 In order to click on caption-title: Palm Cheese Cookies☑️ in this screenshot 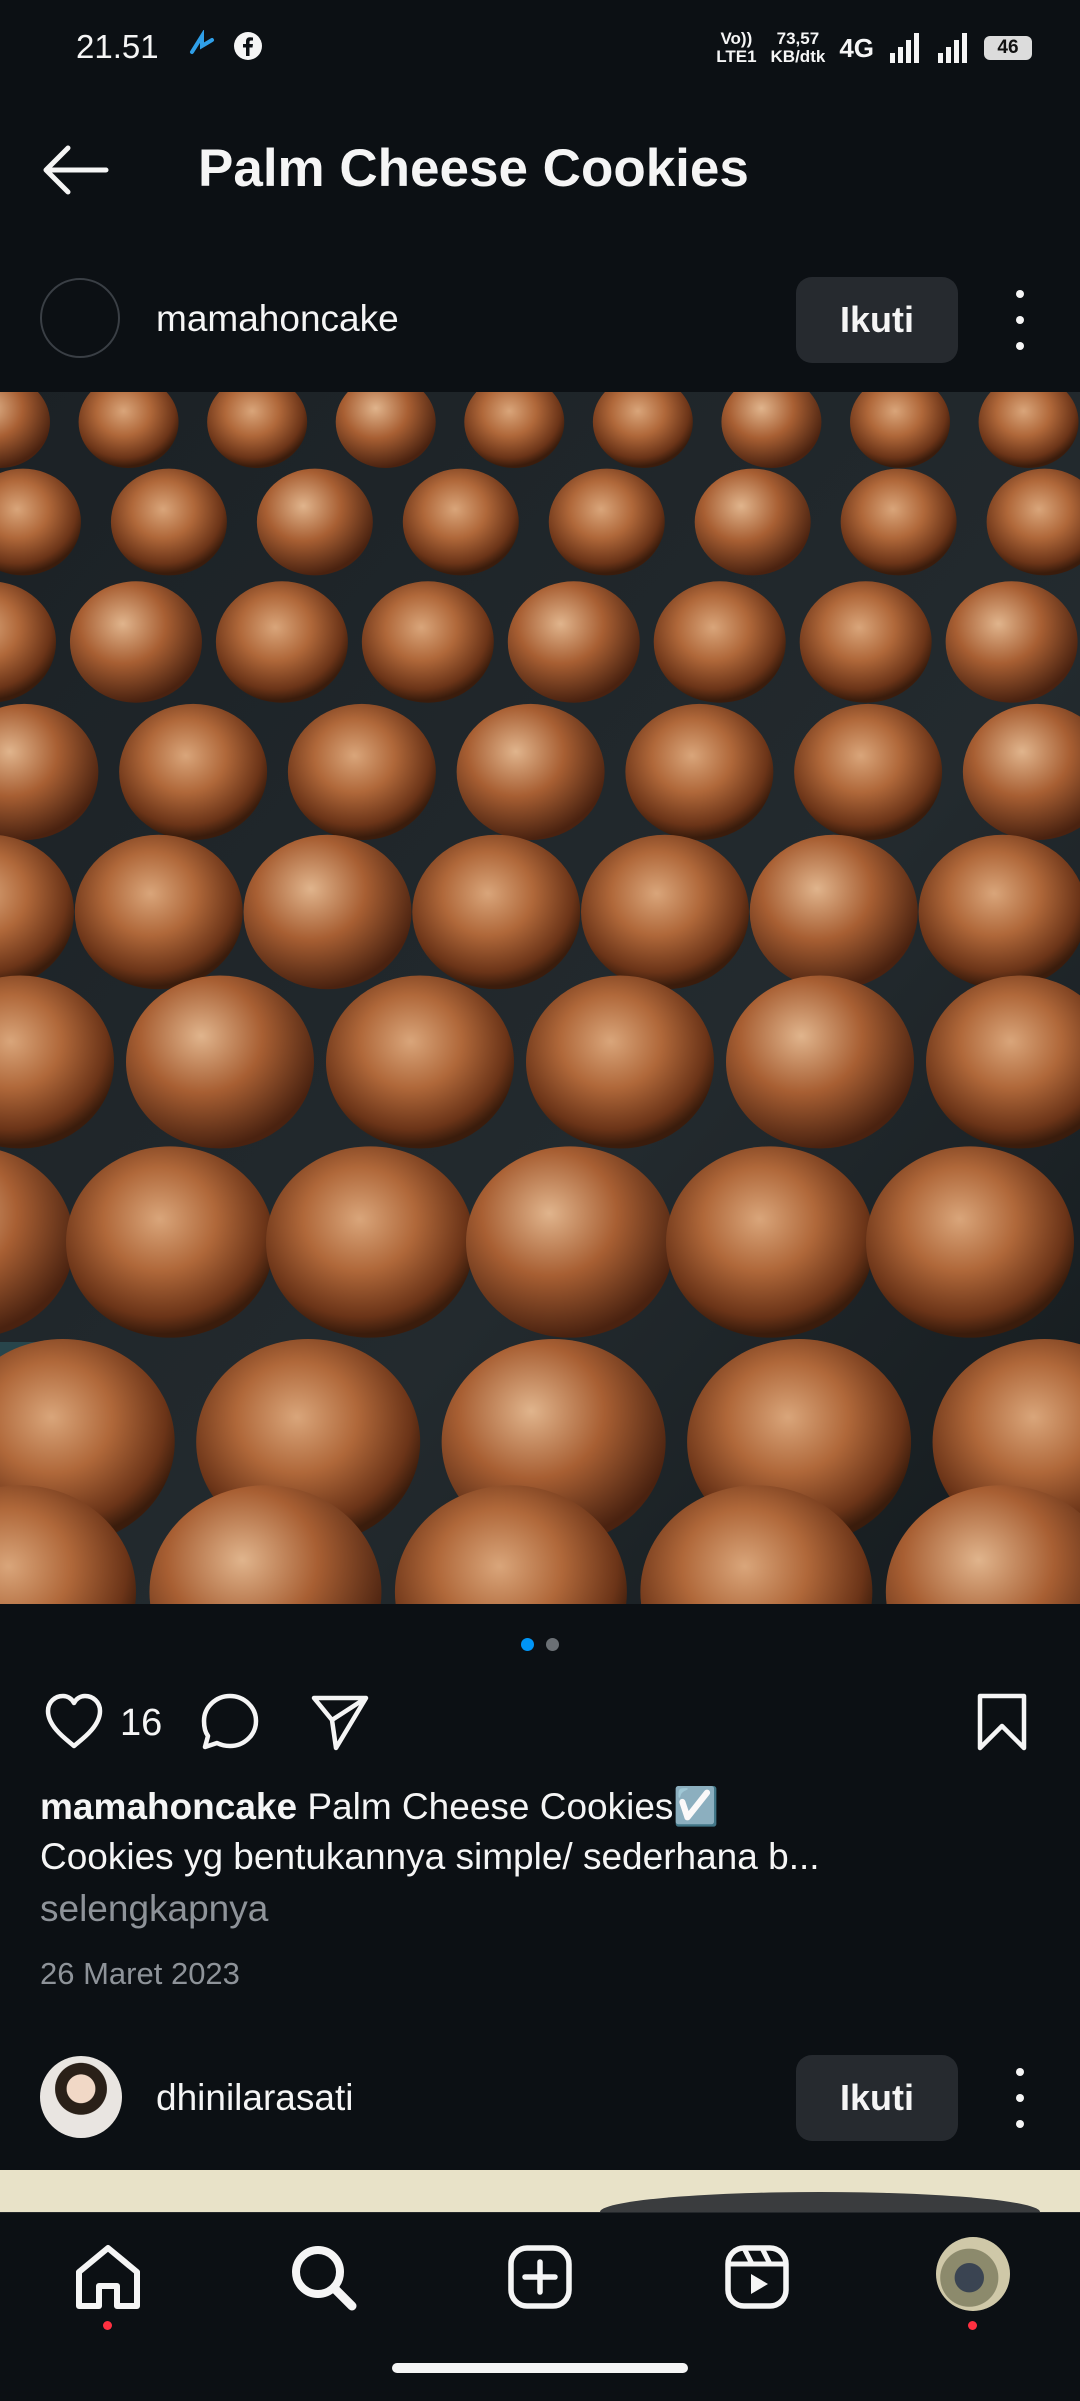, I will do `click(513, 1806)`.